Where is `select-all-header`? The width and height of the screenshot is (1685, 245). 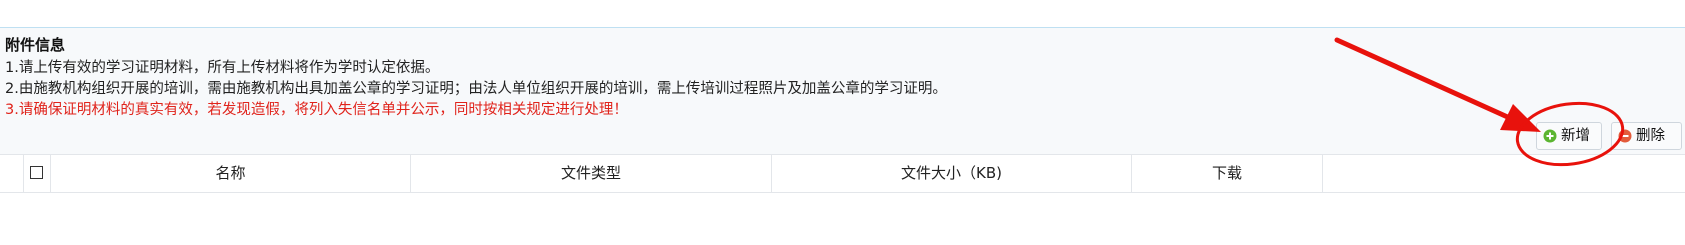
select-all-header is located at coordinates (37, 173).